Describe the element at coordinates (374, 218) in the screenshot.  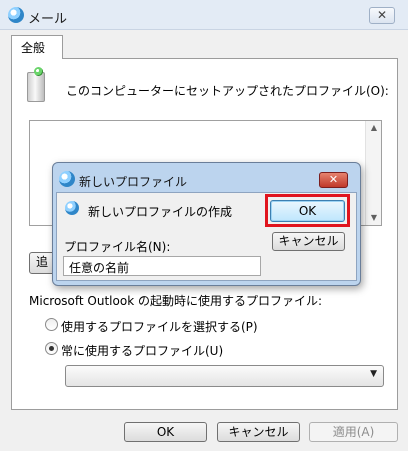
I see `scroll-down-arrow-icon: ▼` at that location.